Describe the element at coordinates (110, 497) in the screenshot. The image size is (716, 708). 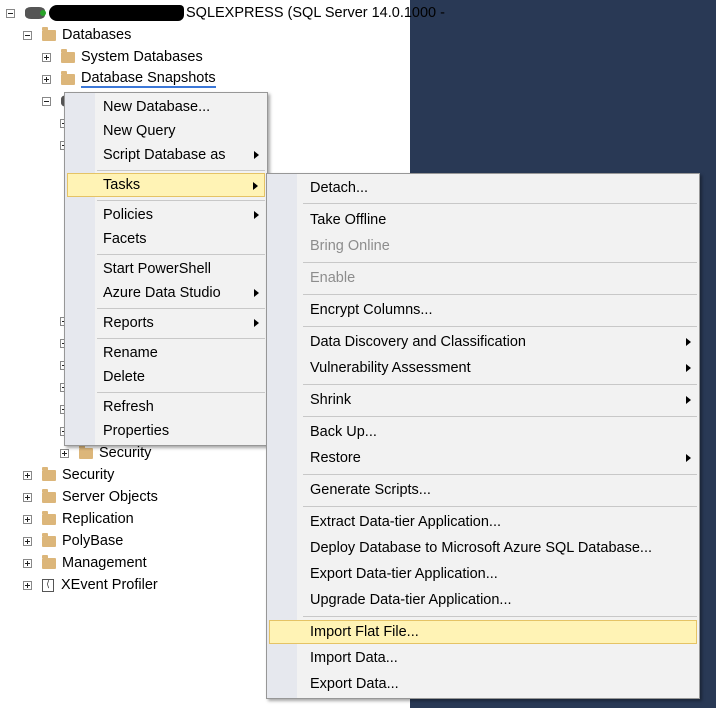
I see `tree-node-label: Server Objects` at that location.